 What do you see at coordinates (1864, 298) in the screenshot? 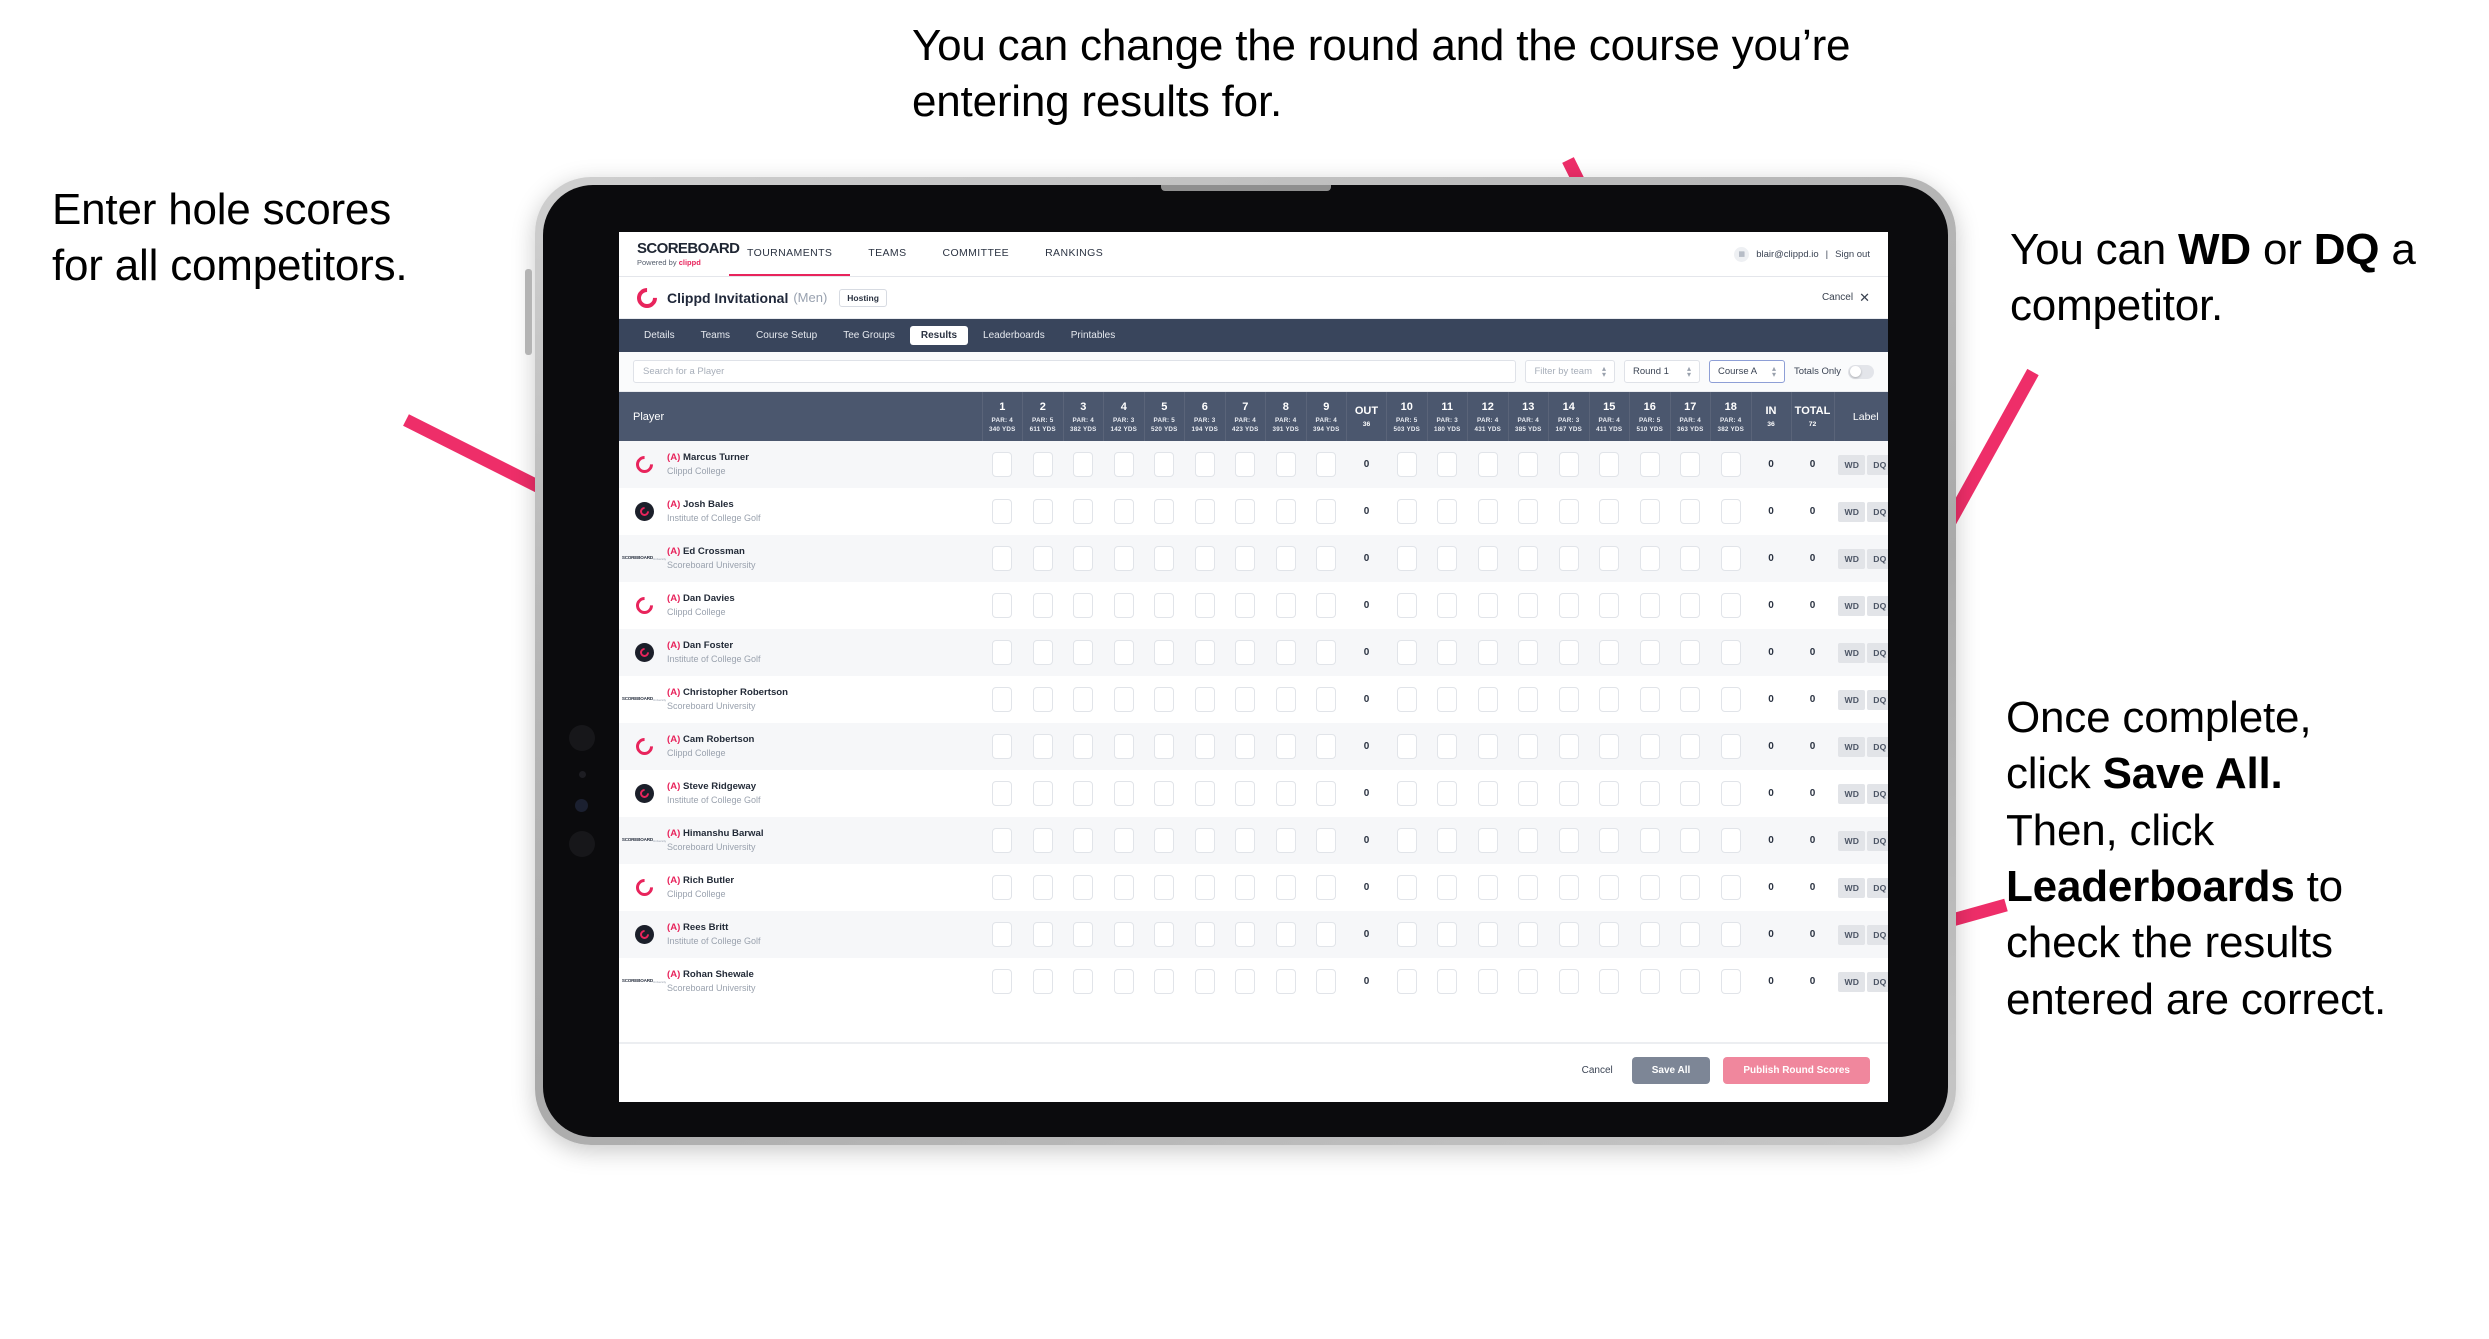
I see `close-icon: ✕` at bounding box center [1864, 298].